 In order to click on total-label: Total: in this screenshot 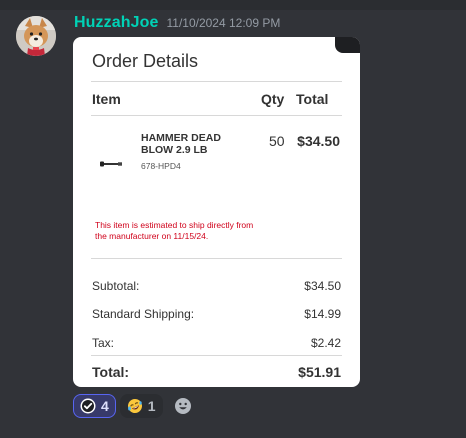, I will do `click(111, 372)`.